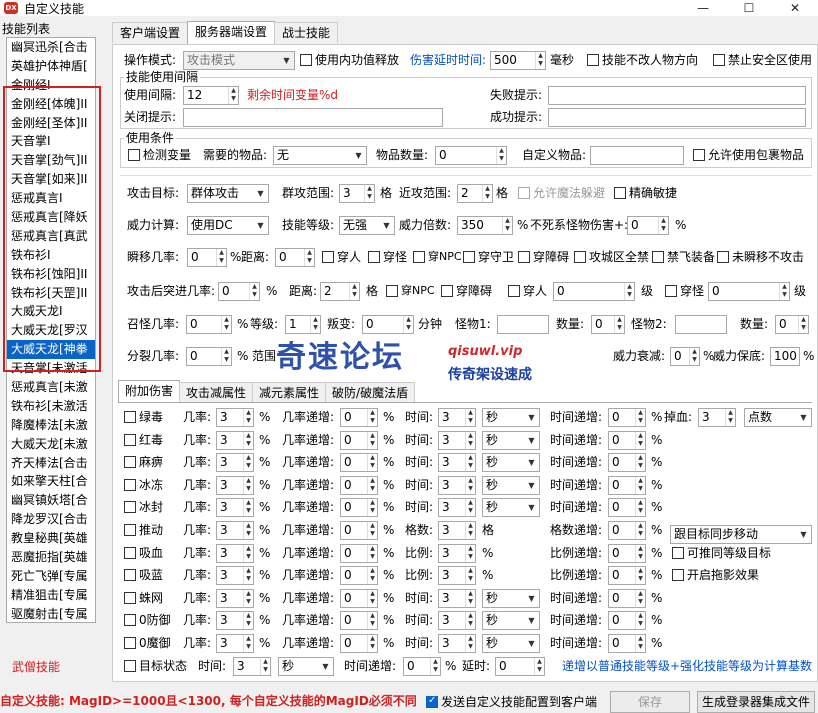 Image resolution: width=818 pixels, height=713 pixels. Describe the element at coordinates (593, 60) in the screenshot. I see `no-turn-checkbox` at that location.